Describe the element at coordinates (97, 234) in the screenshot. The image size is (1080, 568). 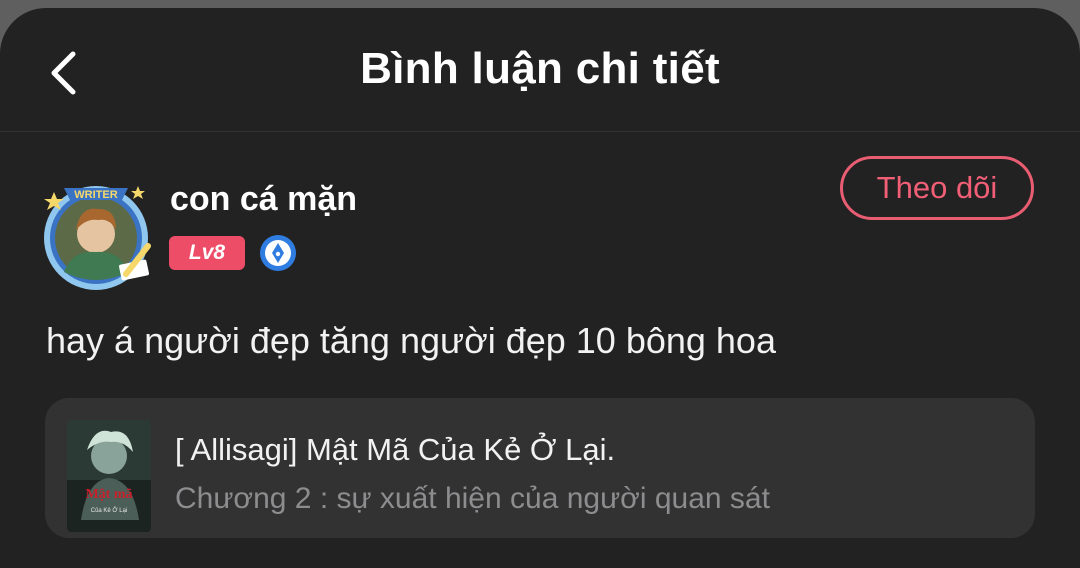
I see `avatar: WRITER` at that location.